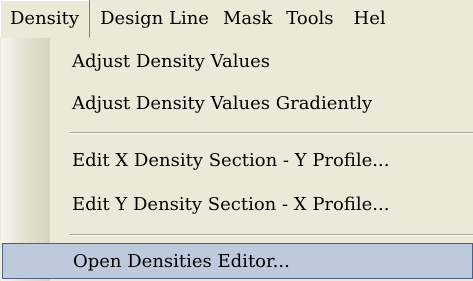 The height and width of the screenshot is (281, 473). I want to click on menu-item-adjust-density-values: Adjust Density Values, so click(237, 61).